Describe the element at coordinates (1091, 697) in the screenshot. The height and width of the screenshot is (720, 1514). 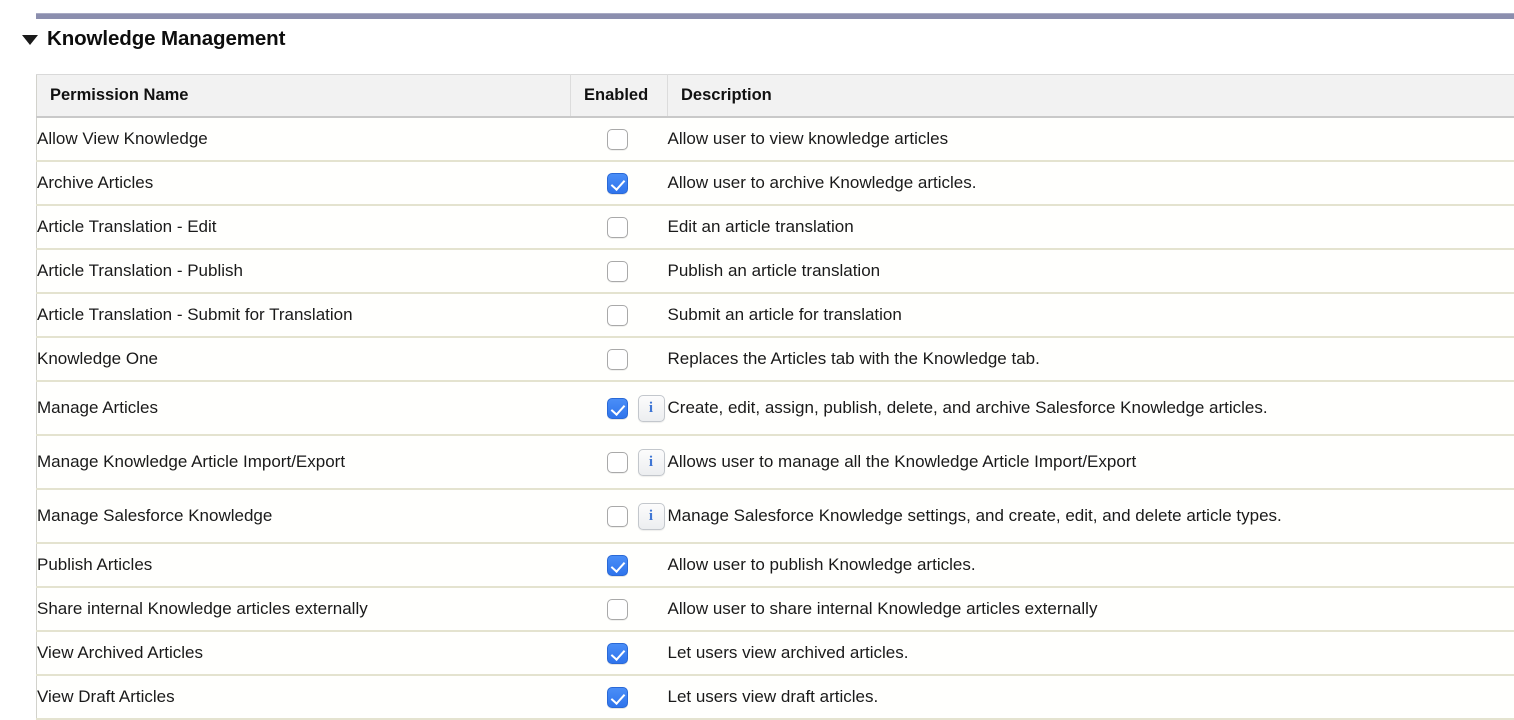
I see `permission-description-cell: Let users view draft articles.` at that location.